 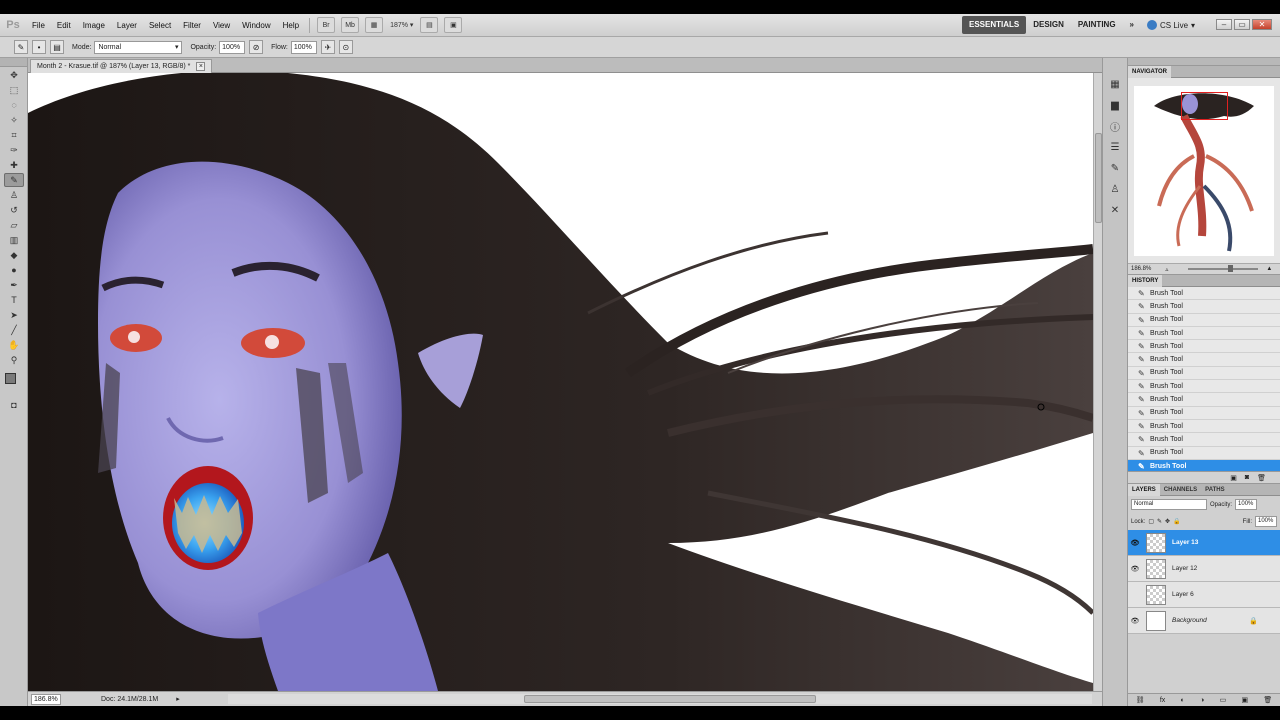 What do you see at coordinates (201, 66) in the screenshot?
I see `close-icon: ×` at bounding box center [201, 66].